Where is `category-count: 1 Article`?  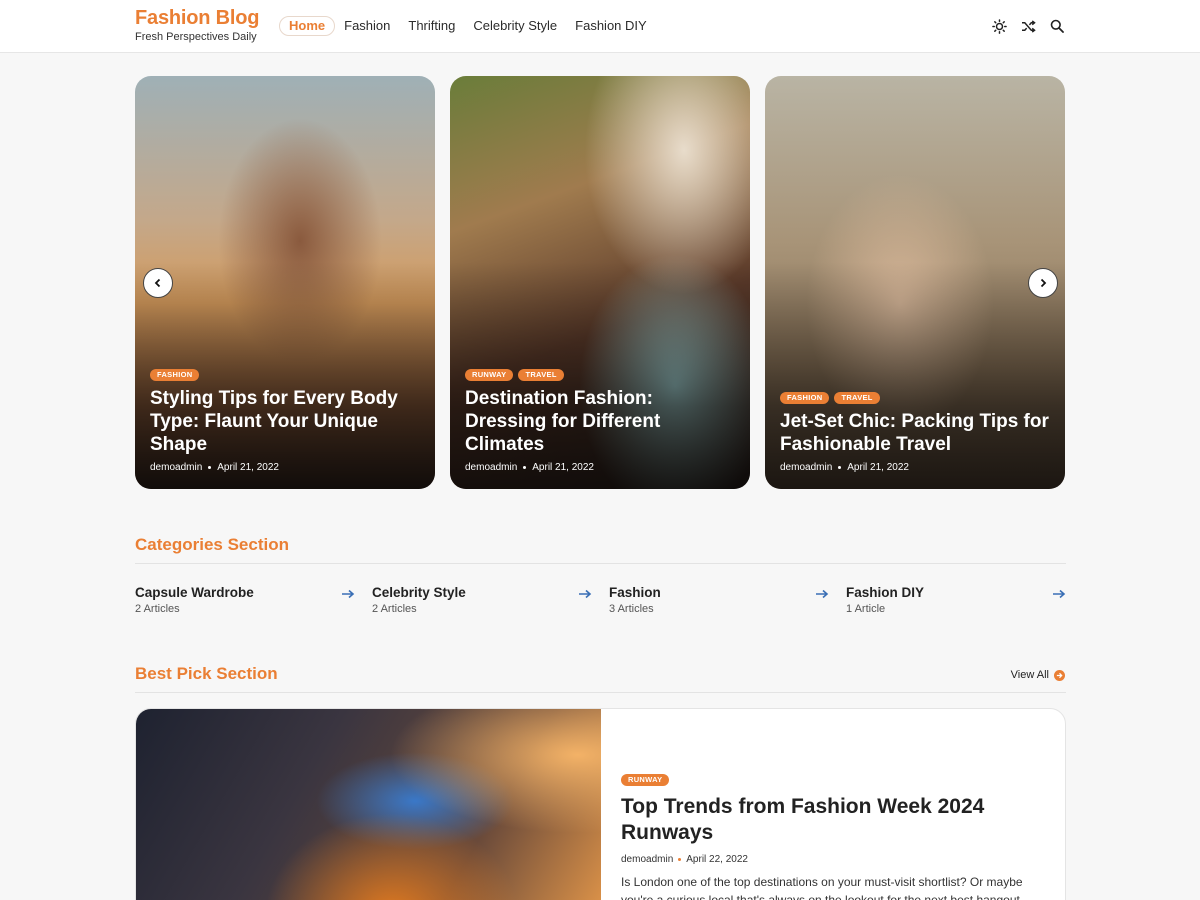
category-count: 1 Article is located at coordinates (866, 609).